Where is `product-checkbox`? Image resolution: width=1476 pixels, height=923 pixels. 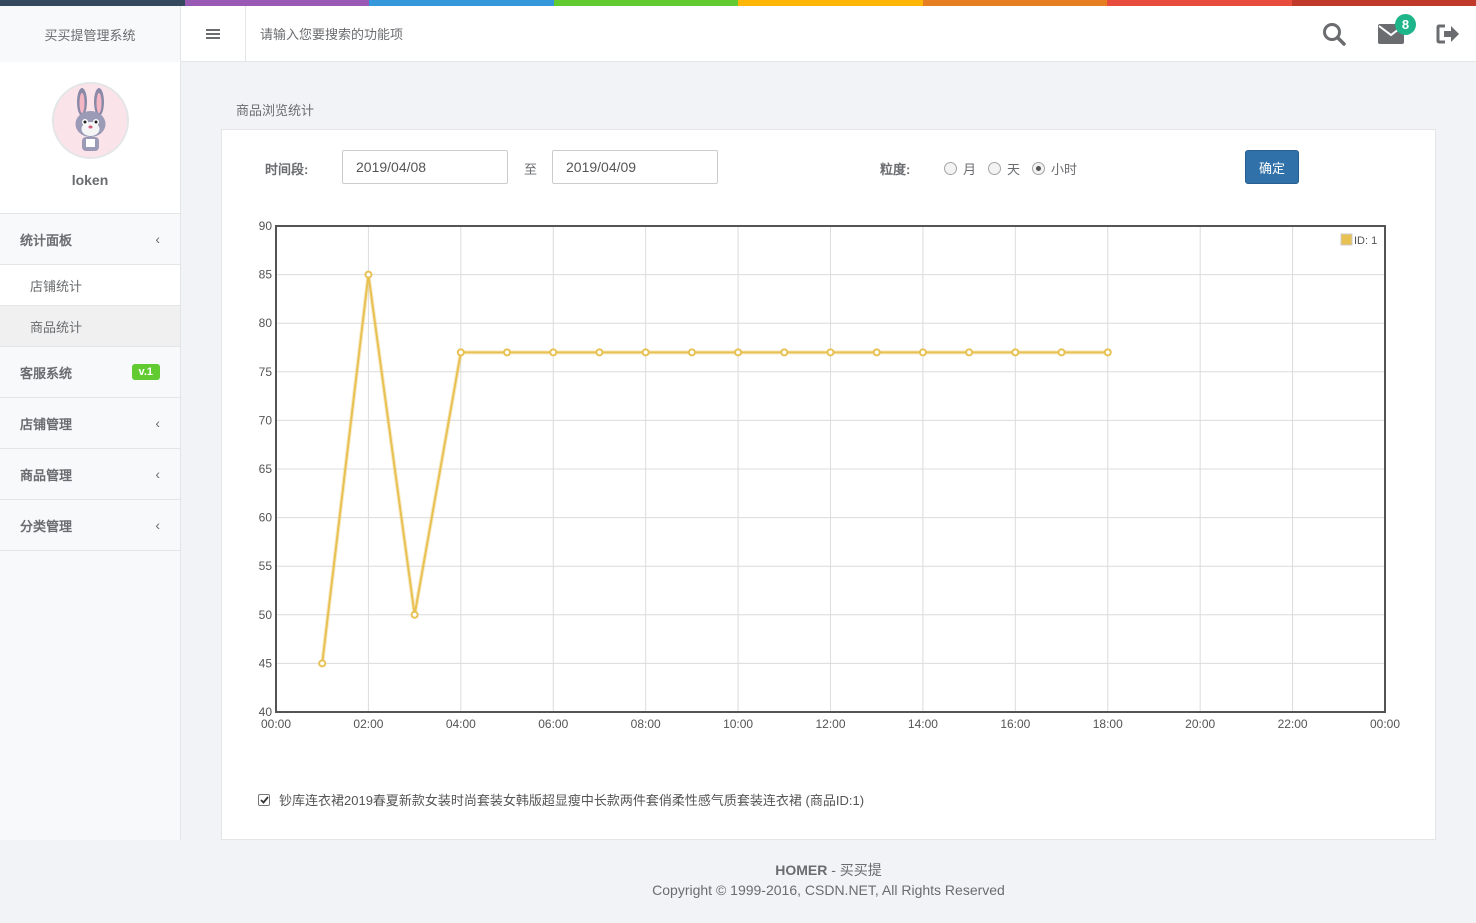
product-checkbox is located at coordinates (264, 799).